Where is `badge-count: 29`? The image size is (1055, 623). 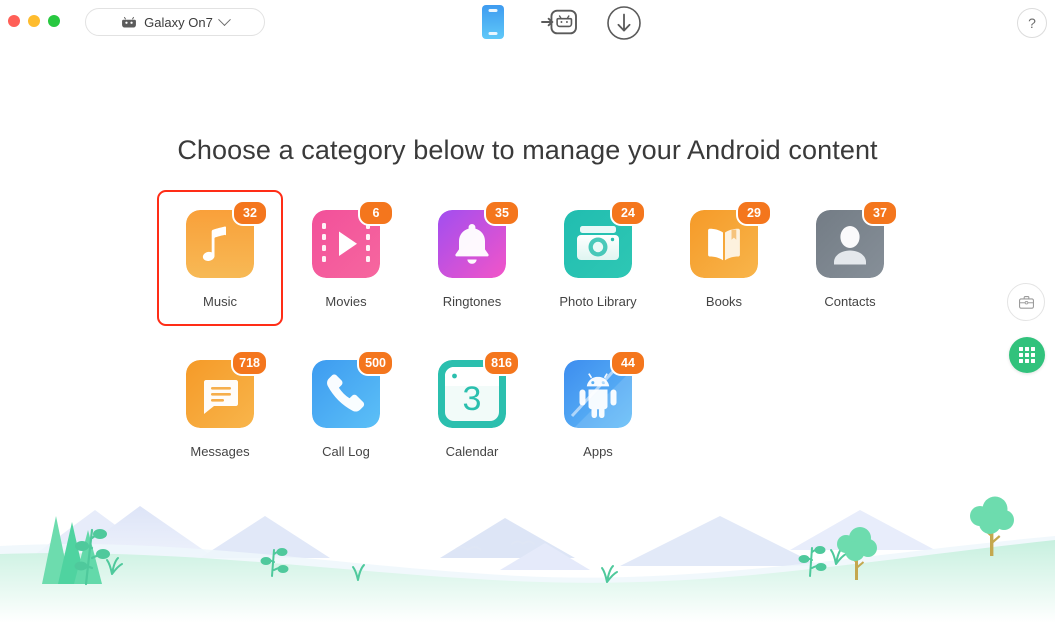 badge-count: 29 is located at coordinates (754, 213).